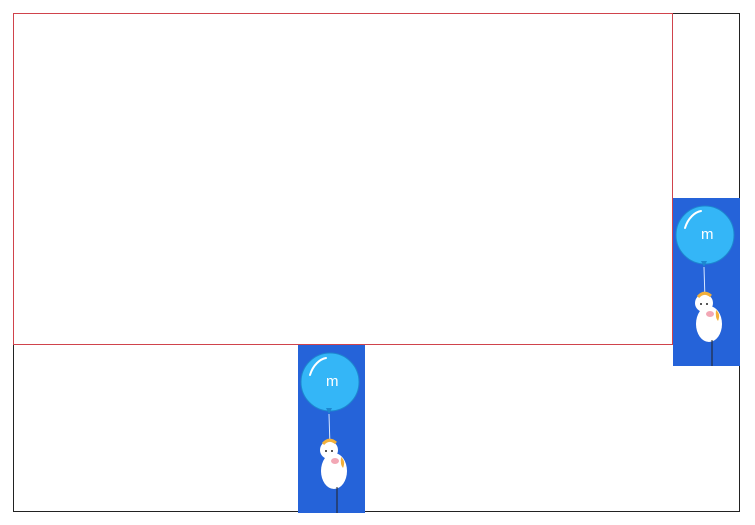 This screenshot has height=525, width=755. I want to click on ad-tile-bottom: m, so click(331, 429).